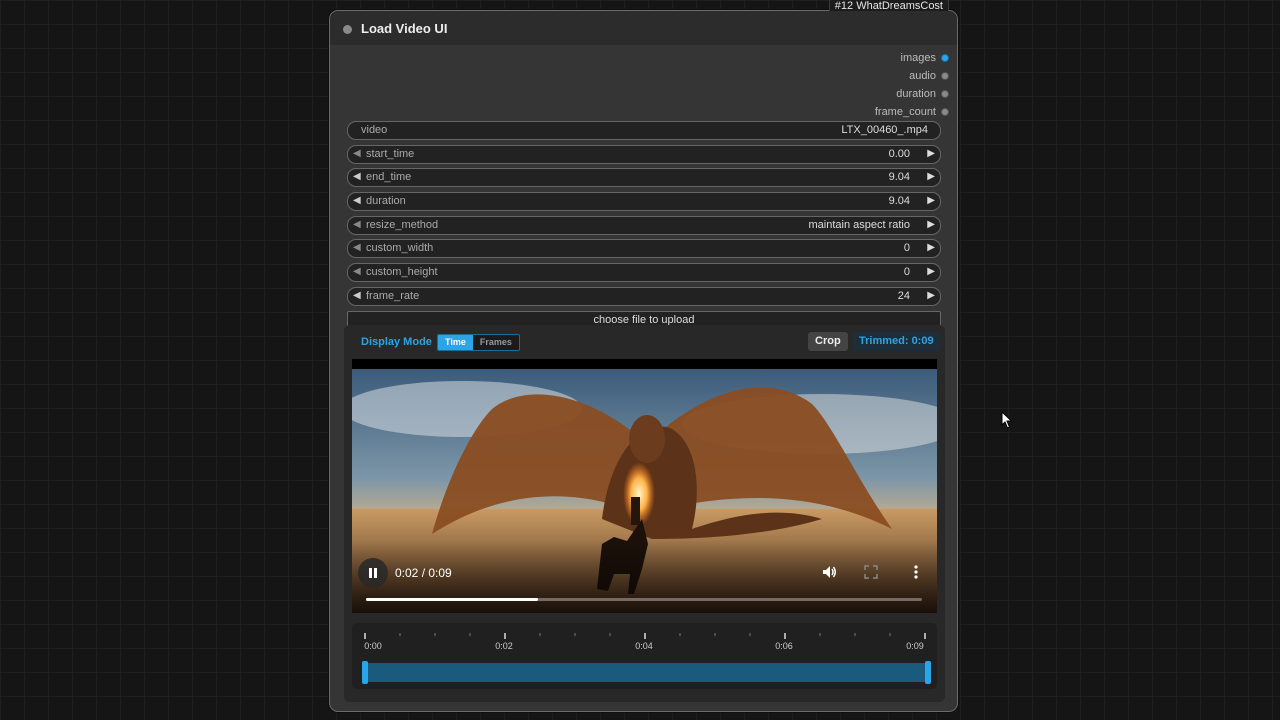 This screenshot has width=1280, height=720. Describe the element at coordinates (859, 224) in the screenshot. I see `widget-value: maintain aspect ratio` at that location.